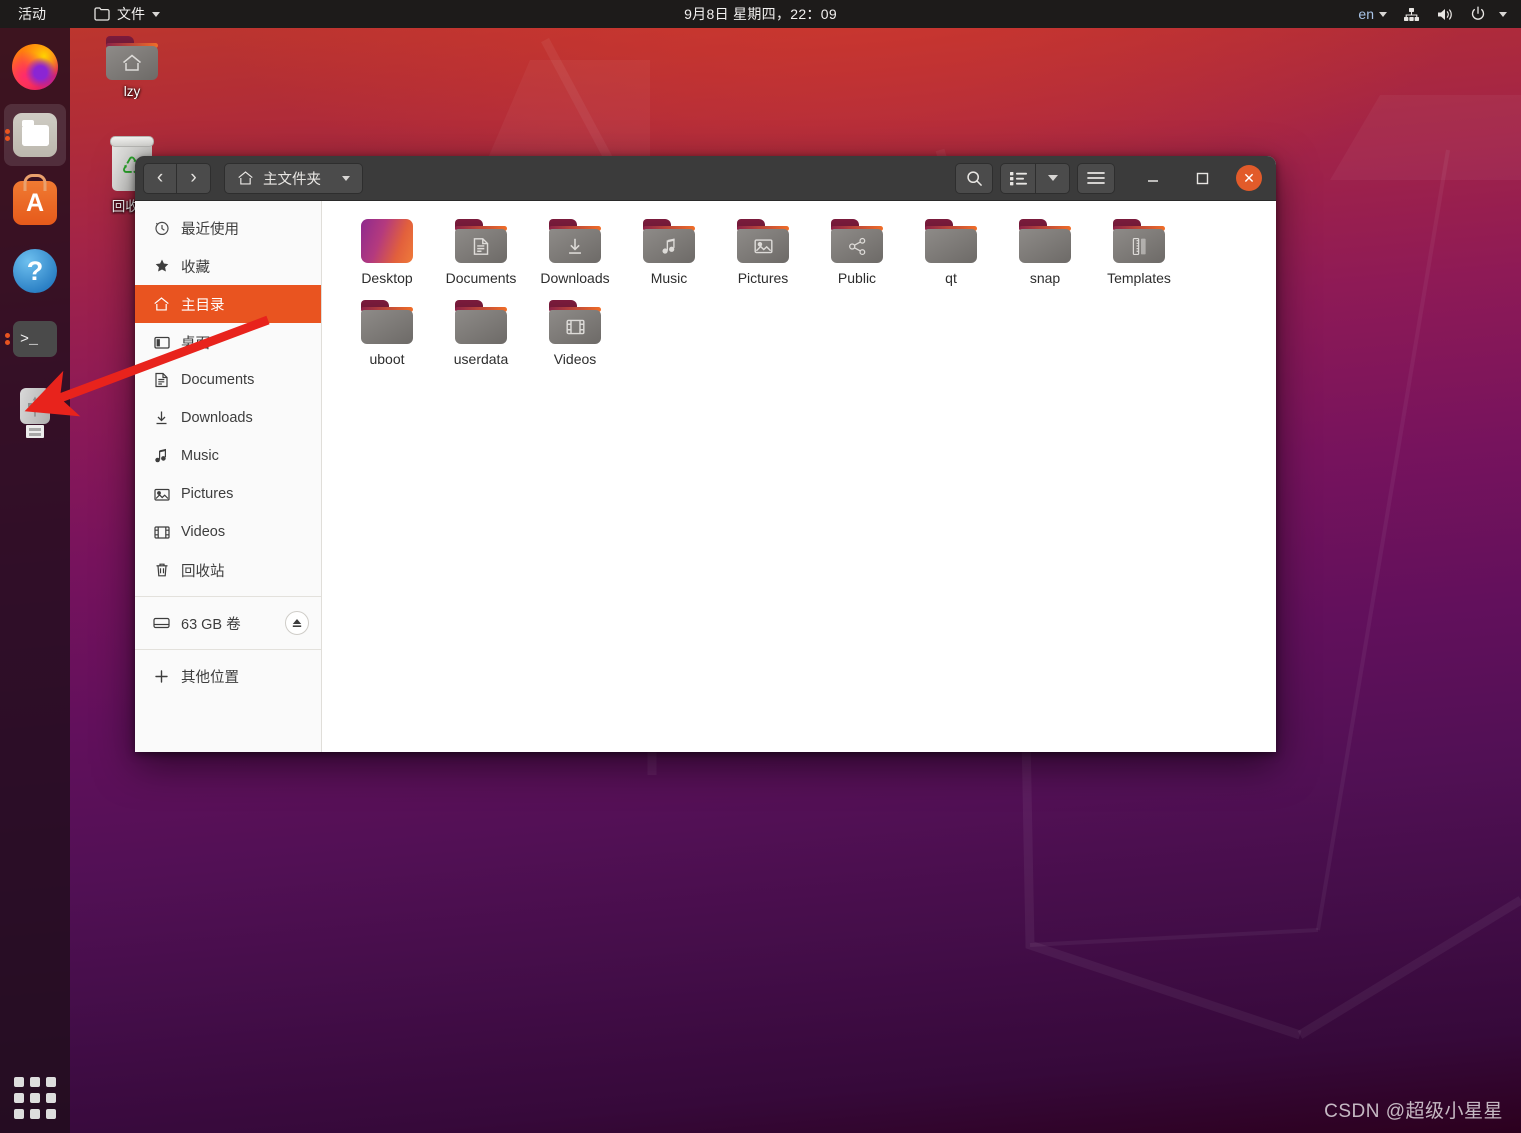 The image size is (1521, 1133). I want to click on file-item-qt: qt, so click(951, 252).